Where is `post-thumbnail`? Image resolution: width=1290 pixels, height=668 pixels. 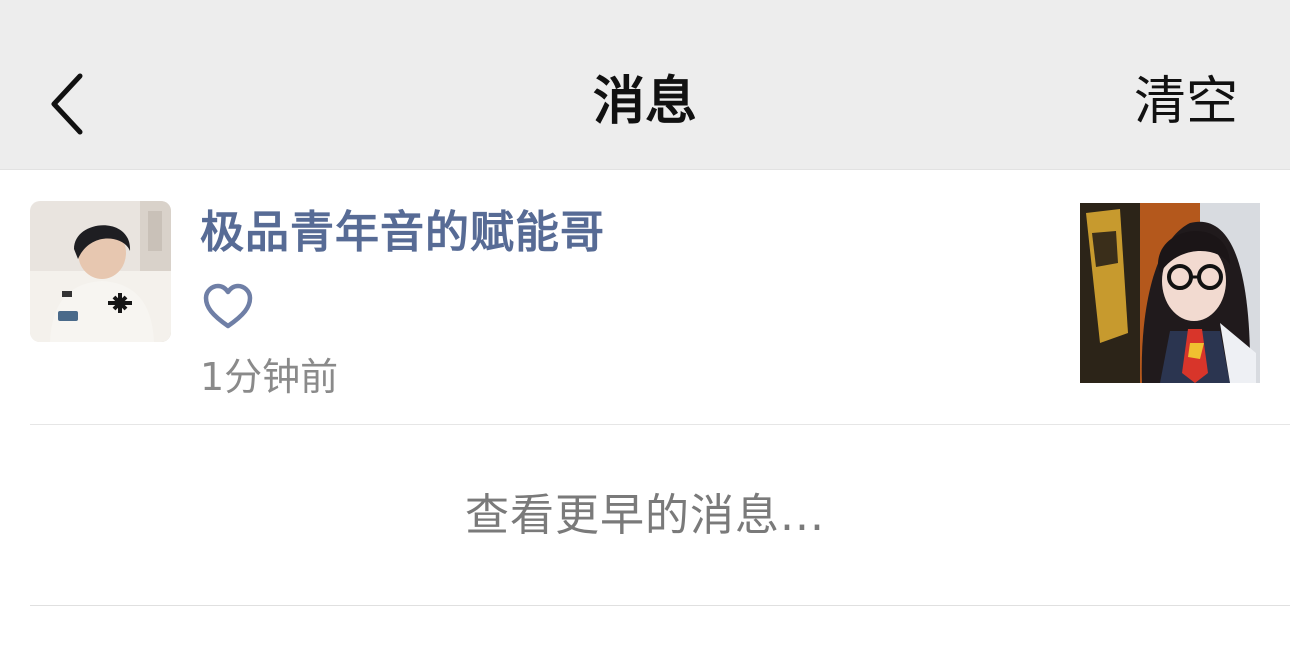
post-thumbnail is located at coordinates (1170, 293).